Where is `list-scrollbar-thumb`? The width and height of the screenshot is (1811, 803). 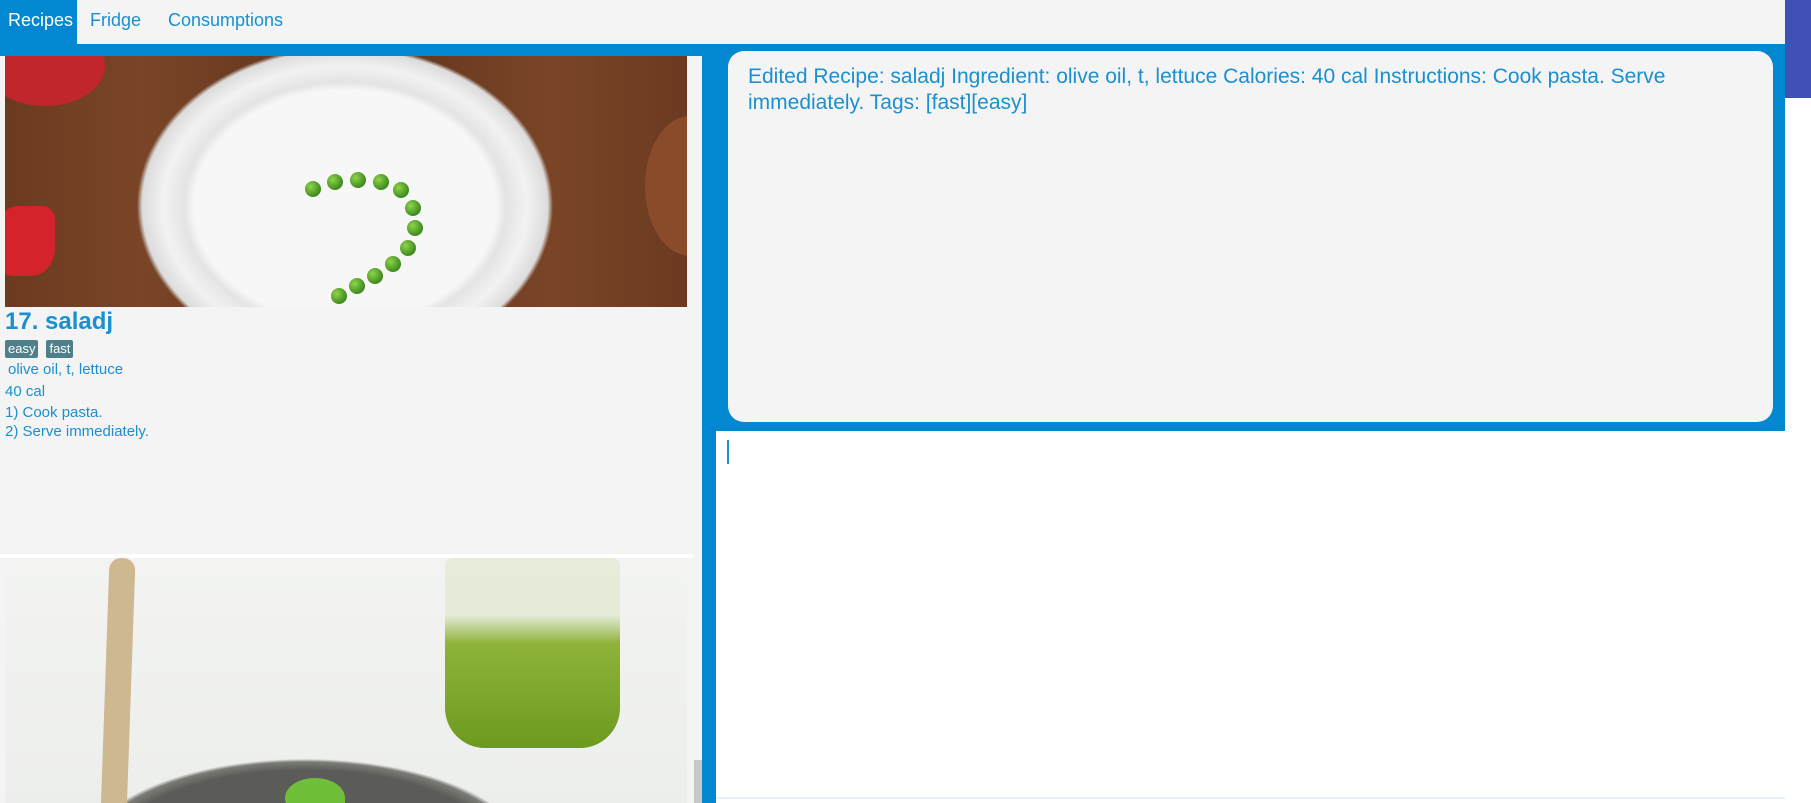
list-scrollbar-thumb is located at coordinates (698, 781).